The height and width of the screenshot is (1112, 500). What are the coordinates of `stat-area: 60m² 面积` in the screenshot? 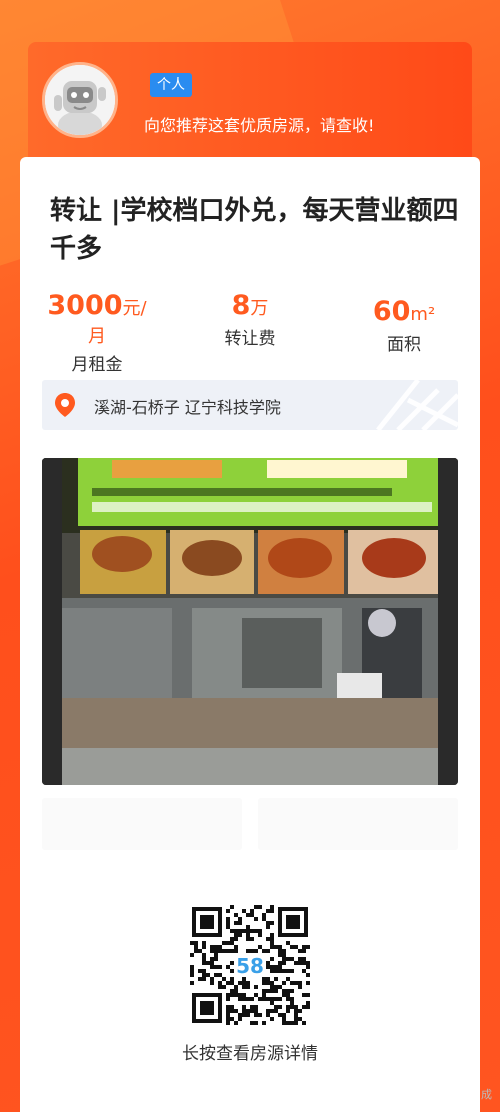 It's located at (404, 325).